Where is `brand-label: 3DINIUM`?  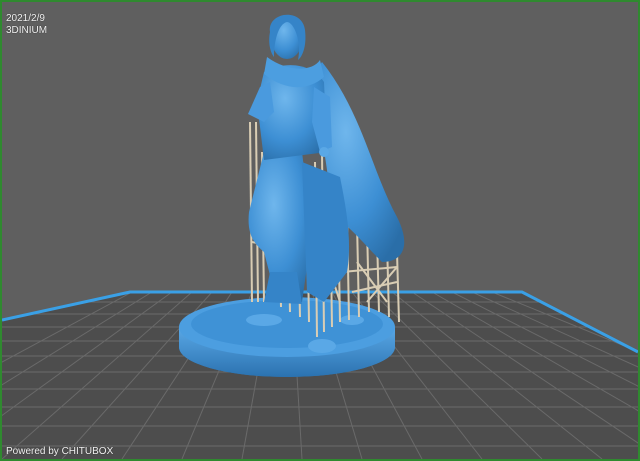 brand-label: 3DINIUM is located at coordinates (27, 30).